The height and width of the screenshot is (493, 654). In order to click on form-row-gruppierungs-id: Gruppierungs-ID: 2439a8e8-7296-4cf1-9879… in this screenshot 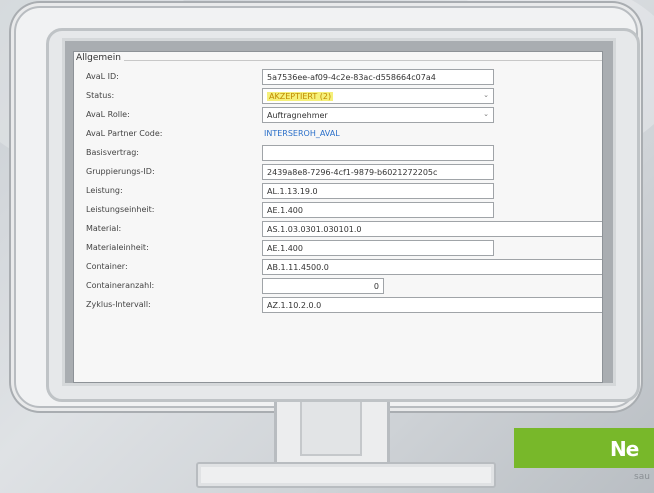, I will do `click(338, 172)`.